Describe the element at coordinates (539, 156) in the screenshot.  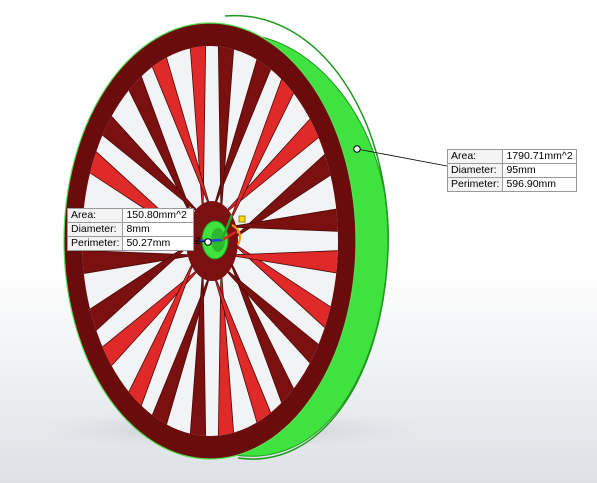
I see `callout-value: 1790.71mm^2` at that location.